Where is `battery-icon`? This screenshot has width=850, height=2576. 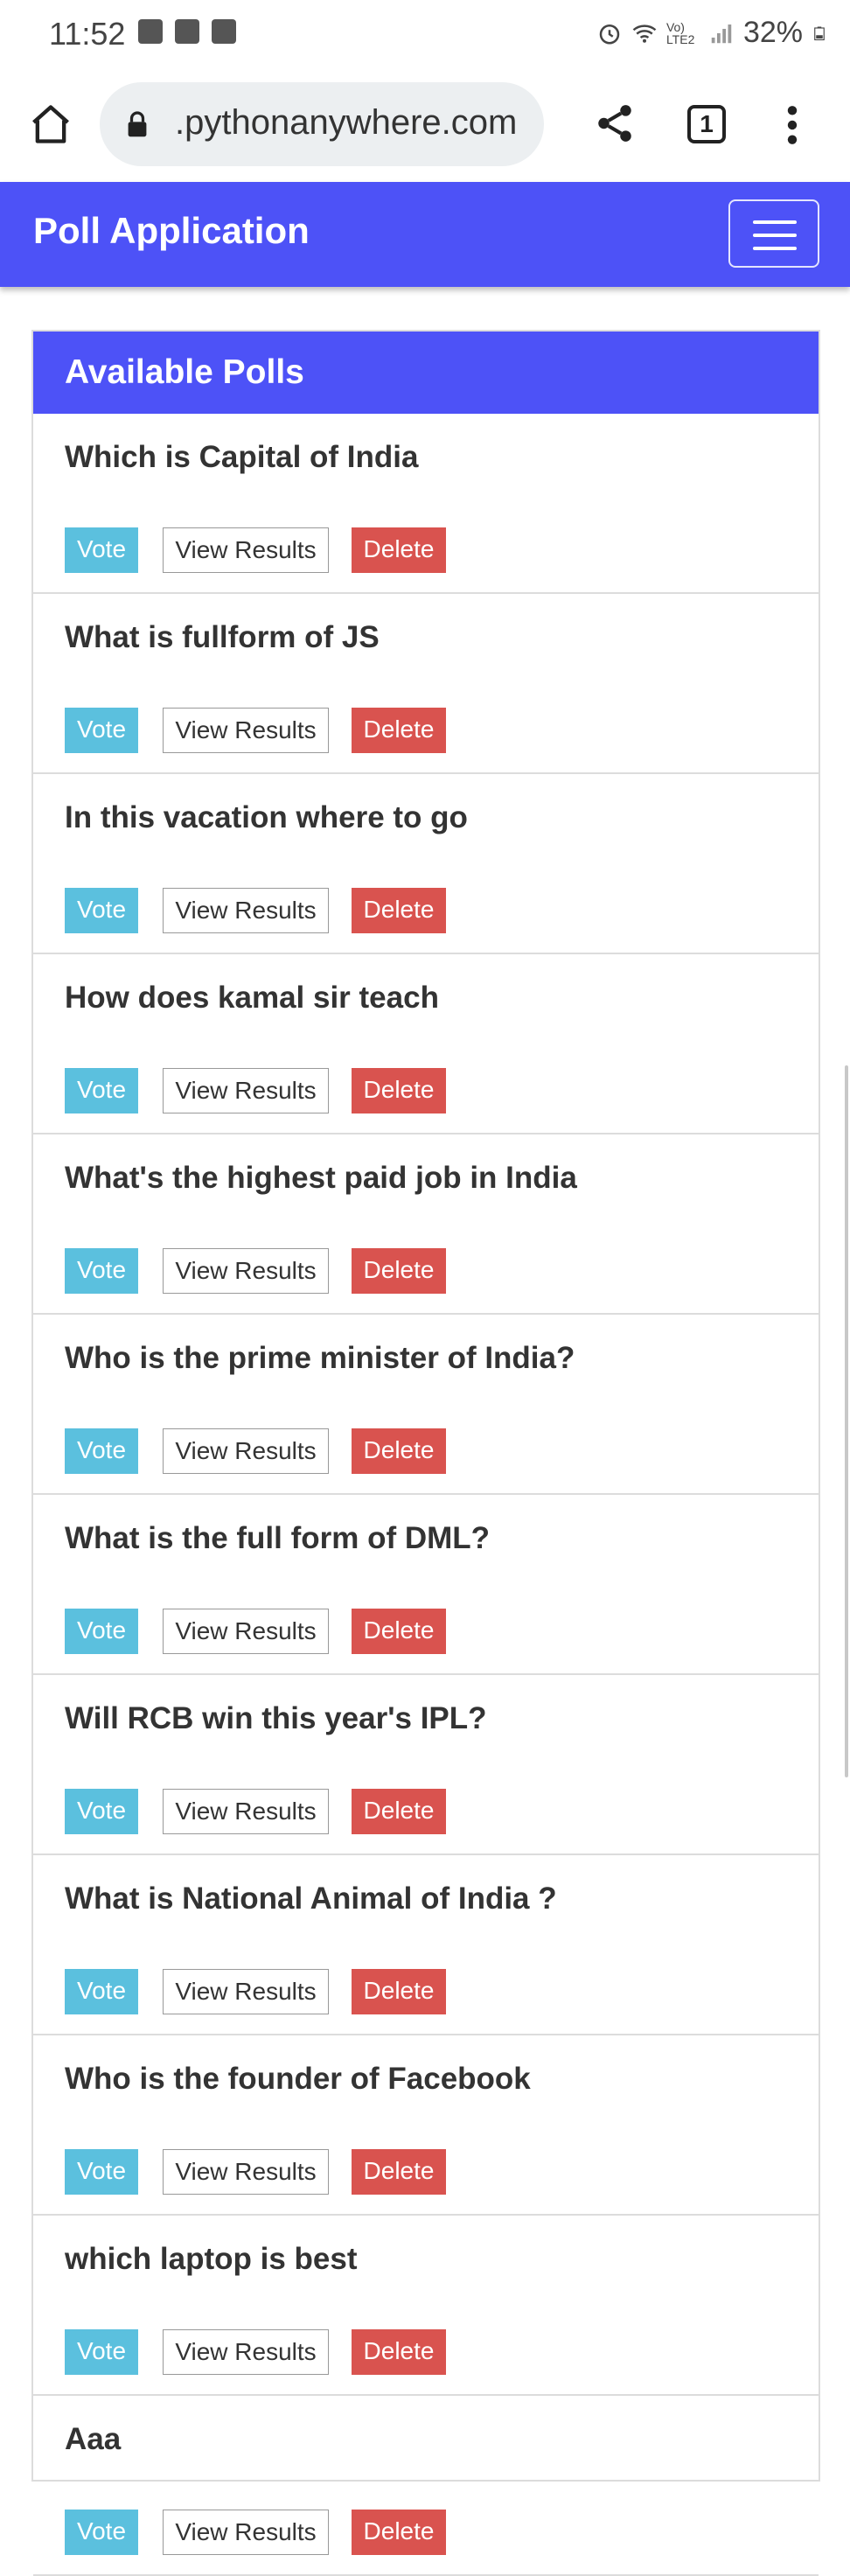 battery-icon is located at coordinates (819, 33).